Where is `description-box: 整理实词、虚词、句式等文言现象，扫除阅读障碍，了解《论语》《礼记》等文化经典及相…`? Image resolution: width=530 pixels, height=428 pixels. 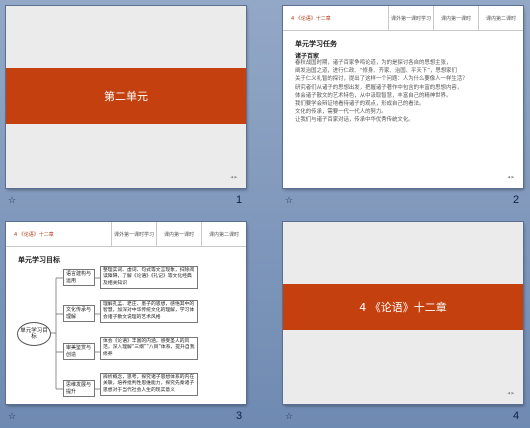 description-box: 整理实词、虚词、句式等文言现象，扫除阅读障碍，了解《论语》《礼记》等文化经典及相… is located at coordinates (149, 278).